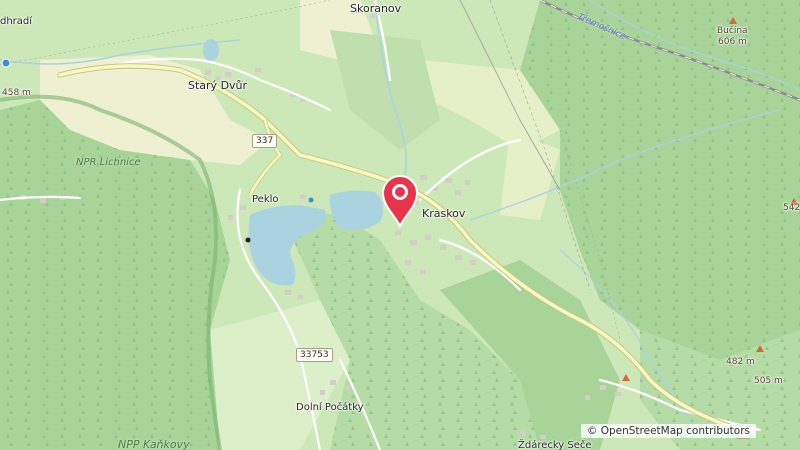  Describe the element at coordinates (16, 21) in the screenshot. I see `place-label-podhradi: dhradí` at that location.